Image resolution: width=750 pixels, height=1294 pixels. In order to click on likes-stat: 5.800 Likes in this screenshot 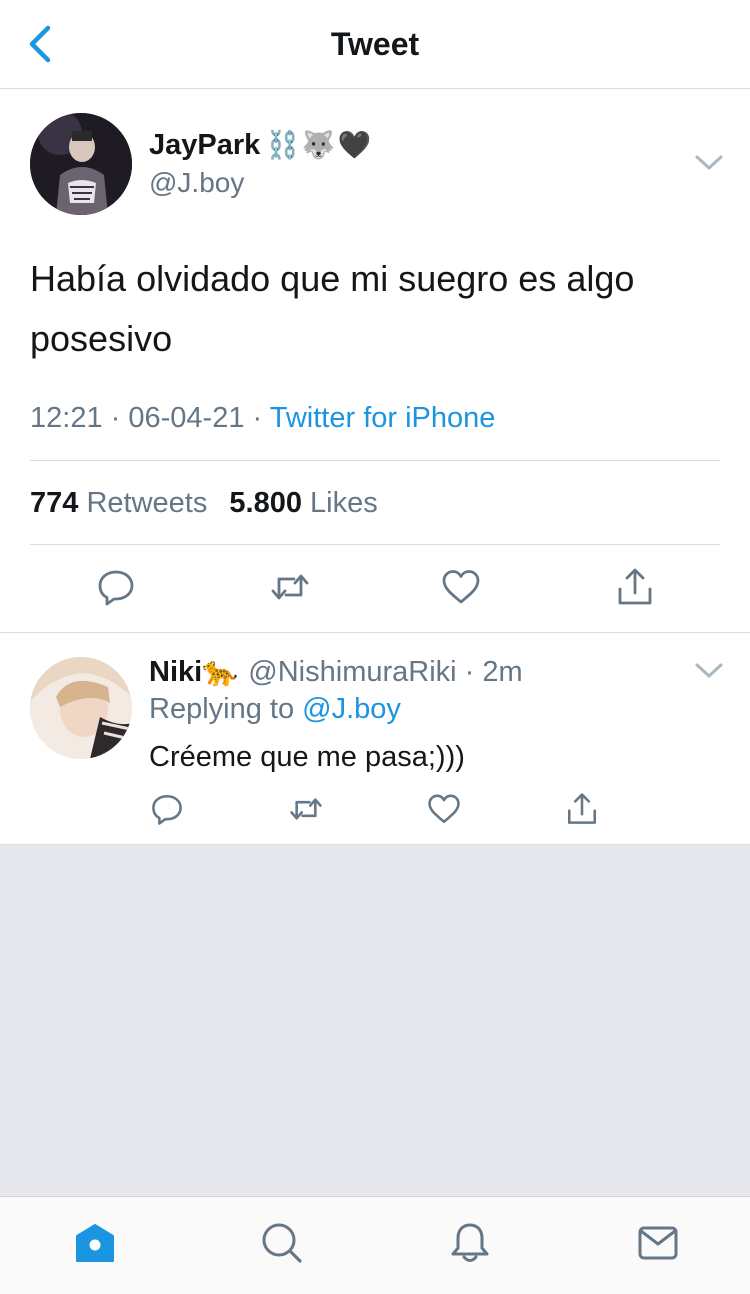, I will do `click(303, 503)`.